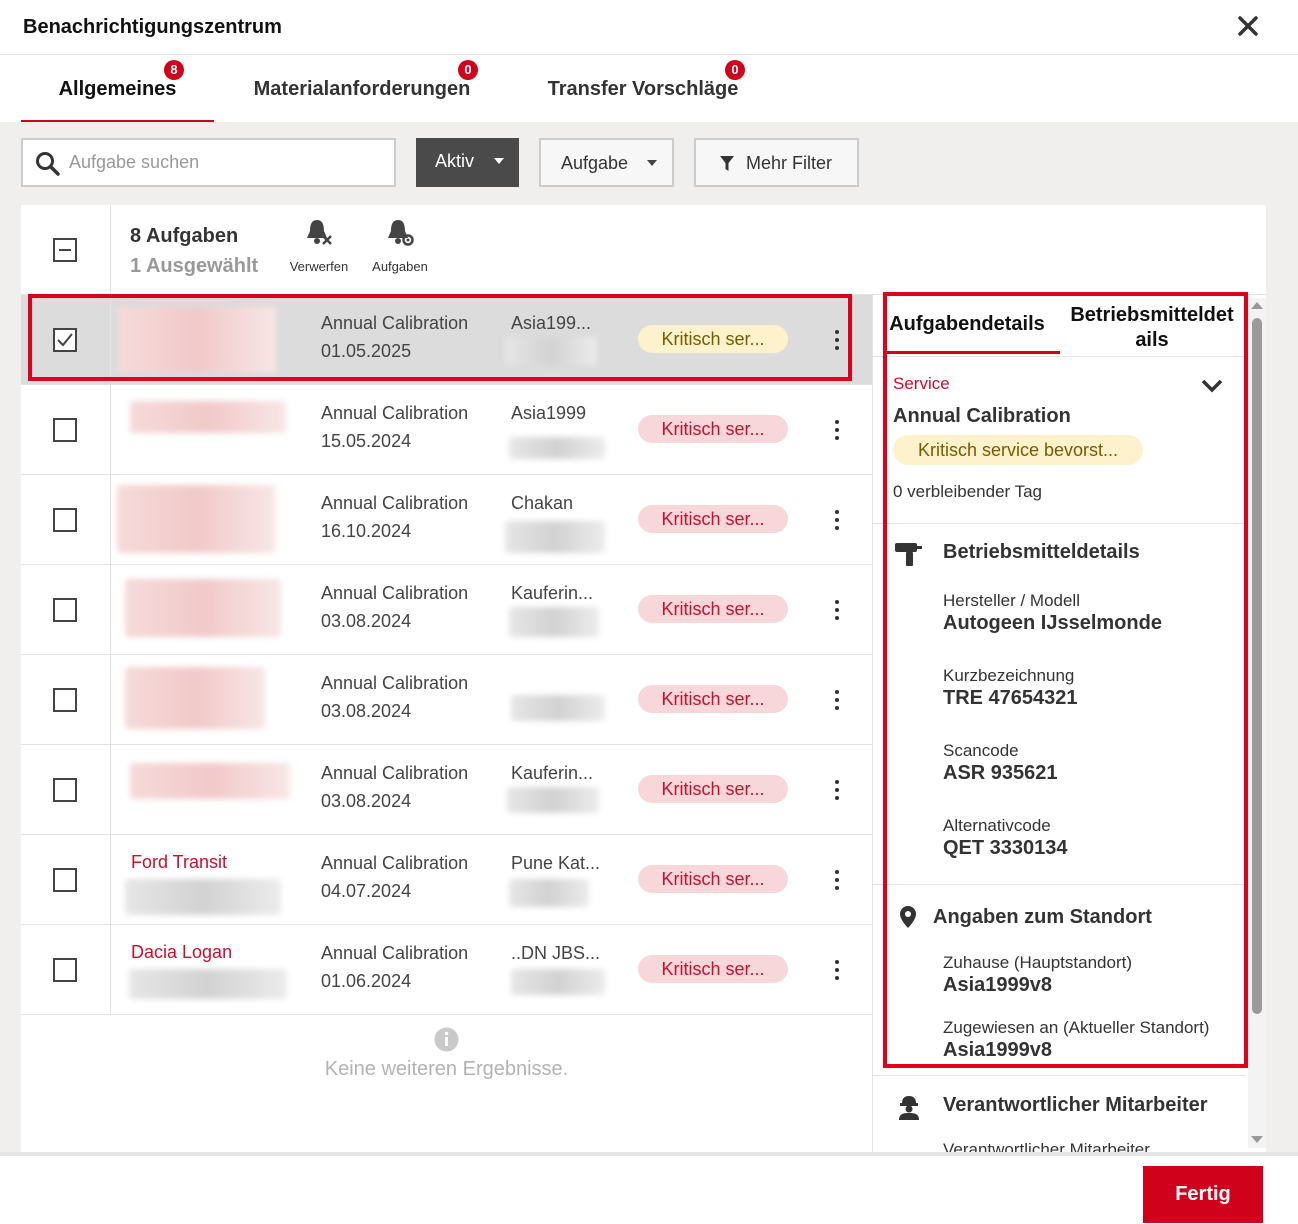 This screenshot has width=1298, height=1224. What do you see at coordinates (1257, 305) in the screenshot?
I see `scroll-up-icon` at bounding box center [1257, 305].